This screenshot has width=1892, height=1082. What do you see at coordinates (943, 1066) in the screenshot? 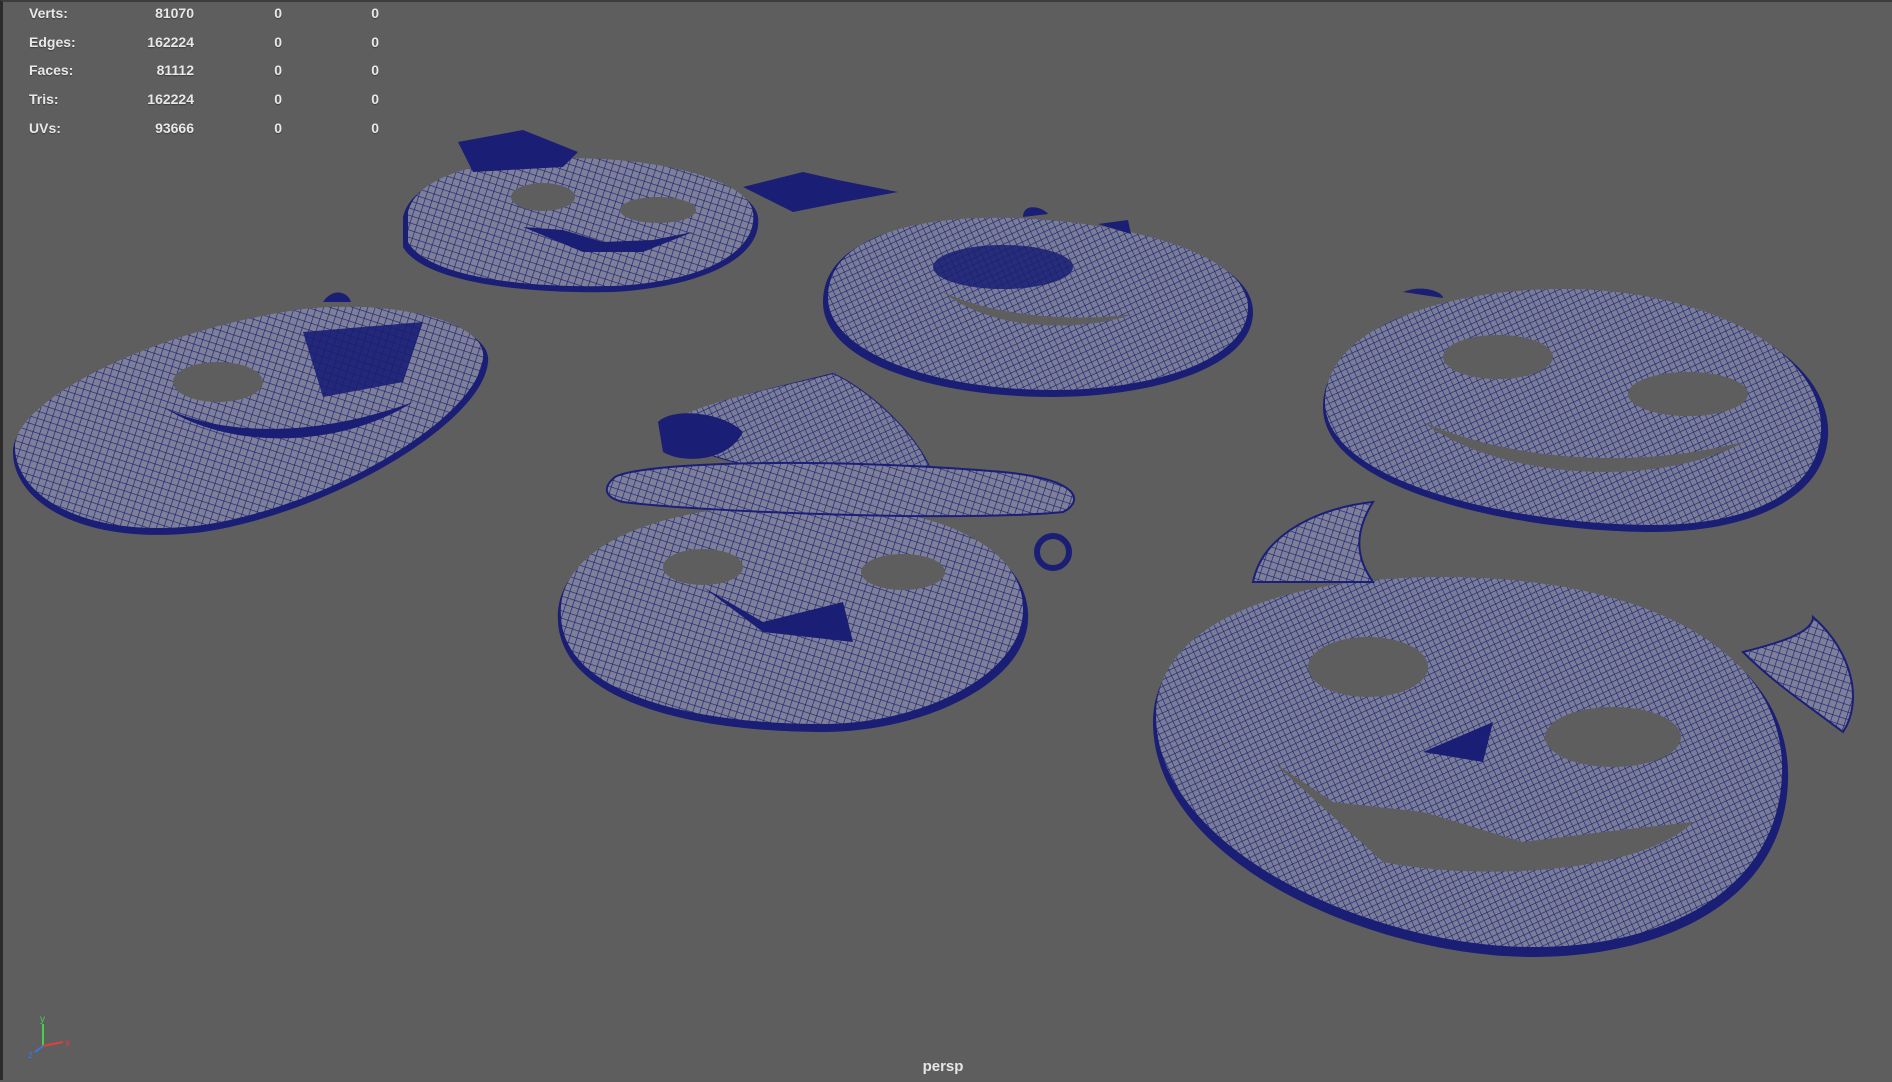
I see `camera-name-label: persp` at bounding box center [943, 1066].